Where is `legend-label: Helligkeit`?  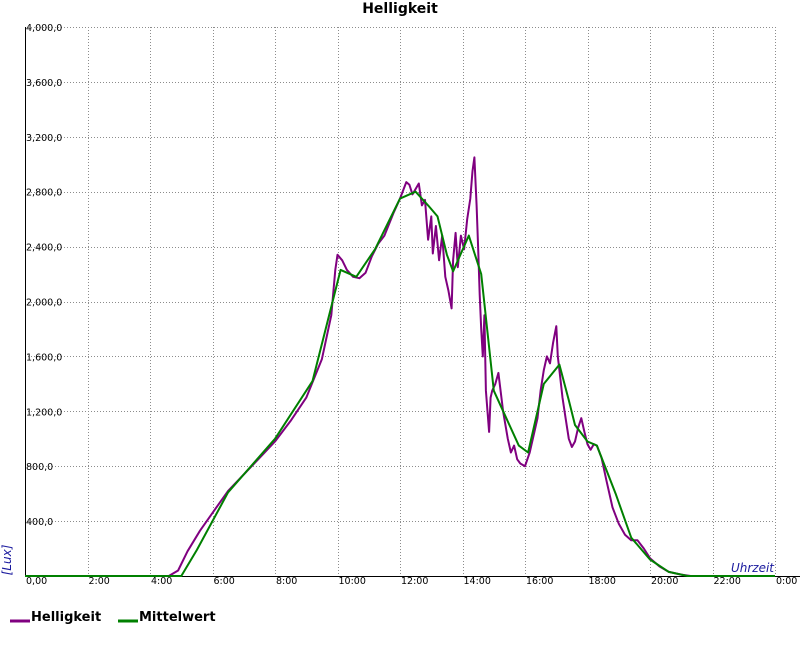 legend-label: Helligkeit is located at coordinates (66, 617).